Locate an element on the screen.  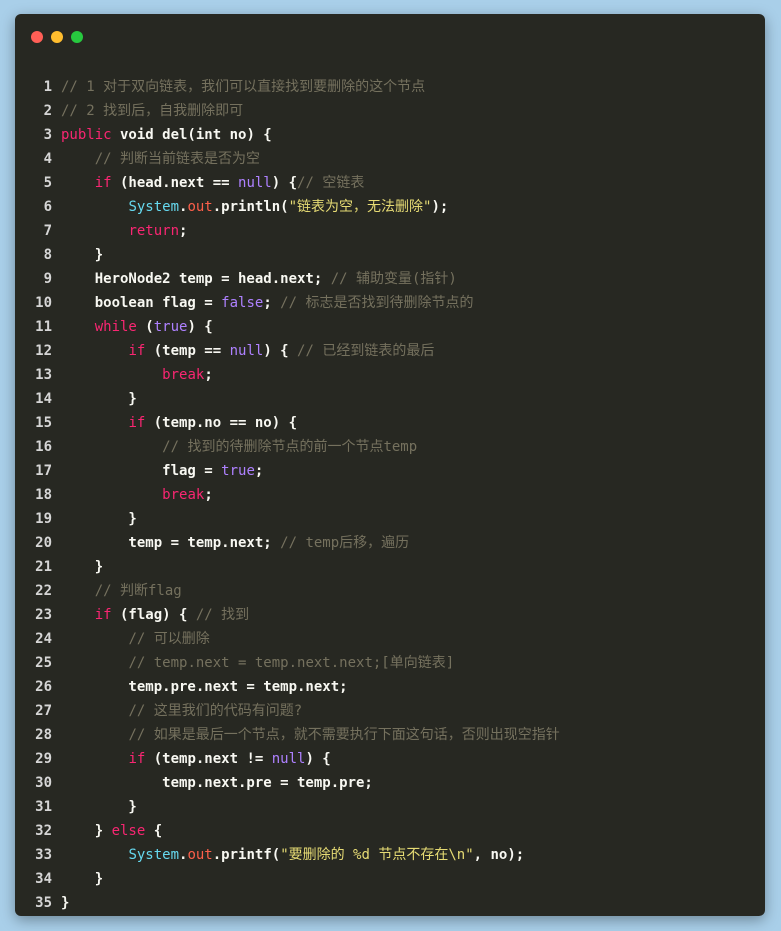
line-number: 2 is located at coordinates (47, 111).